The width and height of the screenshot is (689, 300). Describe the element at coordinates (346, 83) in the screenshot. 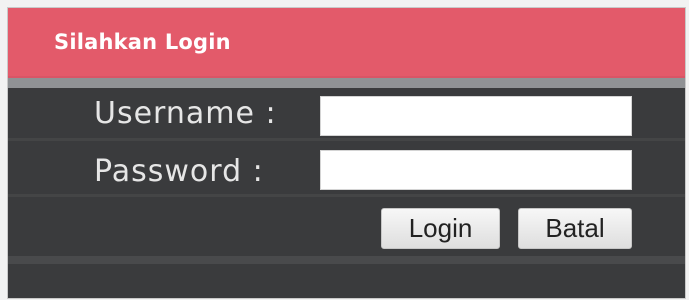

I see `header-divider` at that location.